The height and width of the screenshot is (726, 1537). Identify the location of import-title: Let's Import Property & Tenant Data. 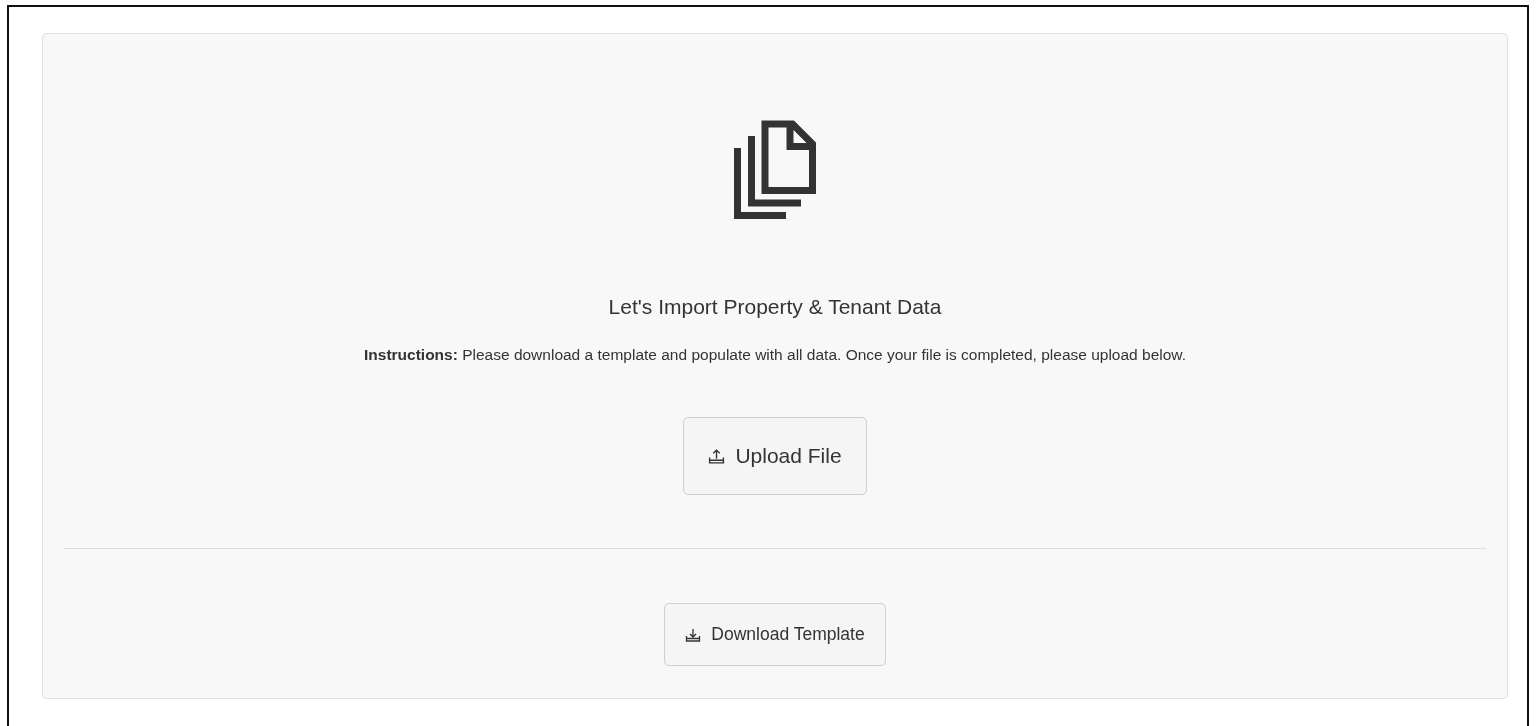
(775, 307).